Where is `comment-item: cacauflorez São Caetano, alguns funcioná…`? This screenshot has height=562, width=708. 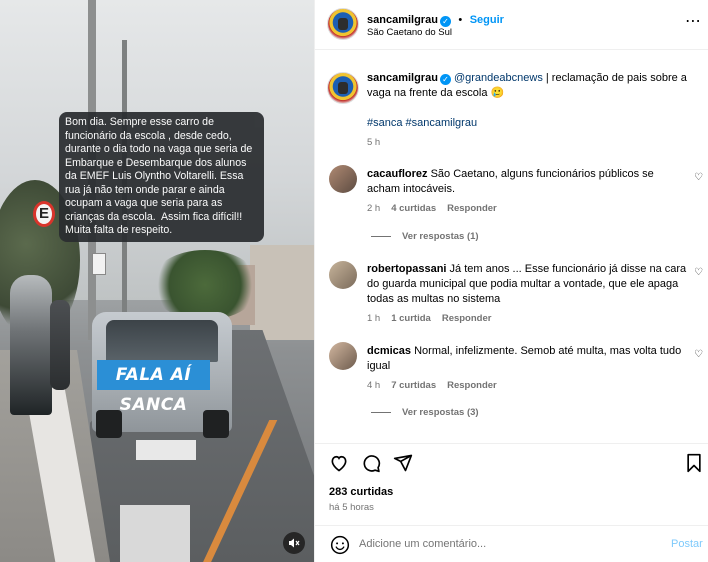 comment-item: cacauflorez São Caetano, alguns funcioná… is located at coordinates (527, 182).